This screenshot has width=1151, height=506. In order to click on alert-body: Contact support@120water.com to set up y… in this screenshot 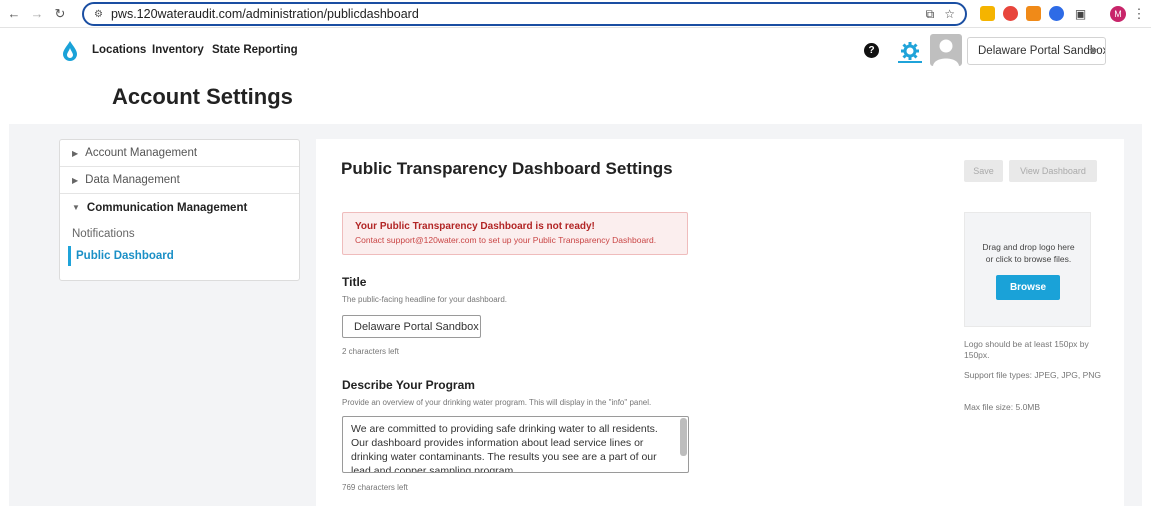, I will do `click(506, 240)`.